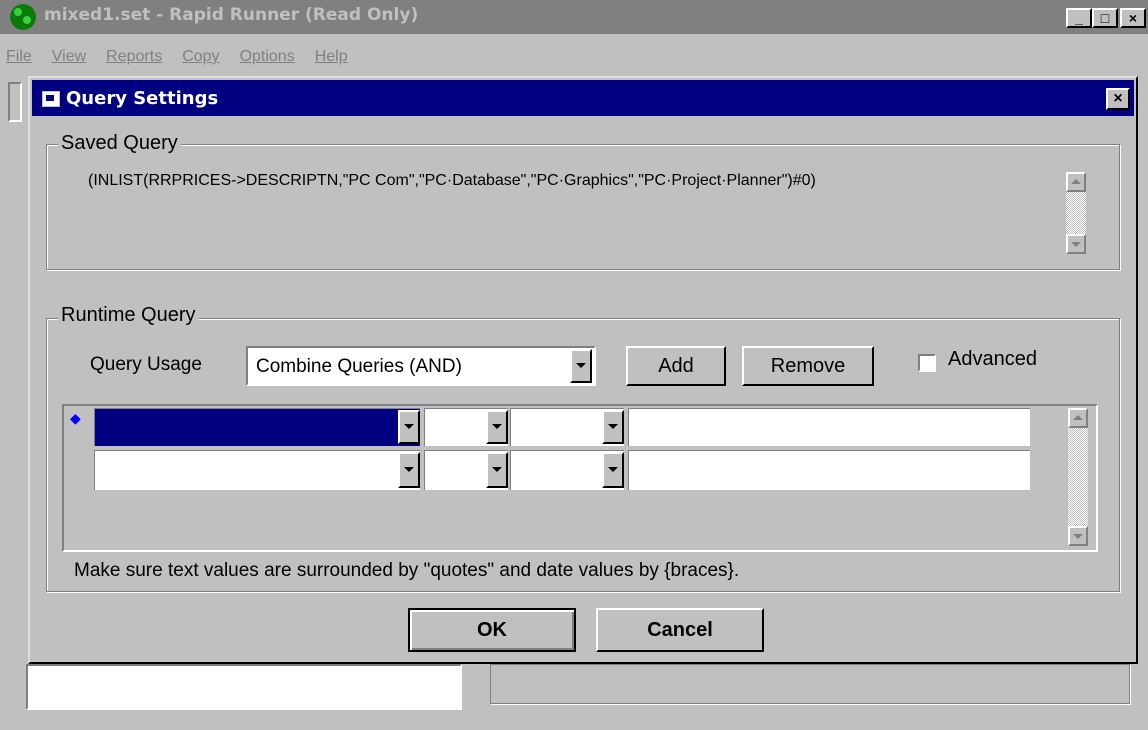  Describe the element at coordinates (19, 56) in the screenshot. I see `menu-file: File` at that location.